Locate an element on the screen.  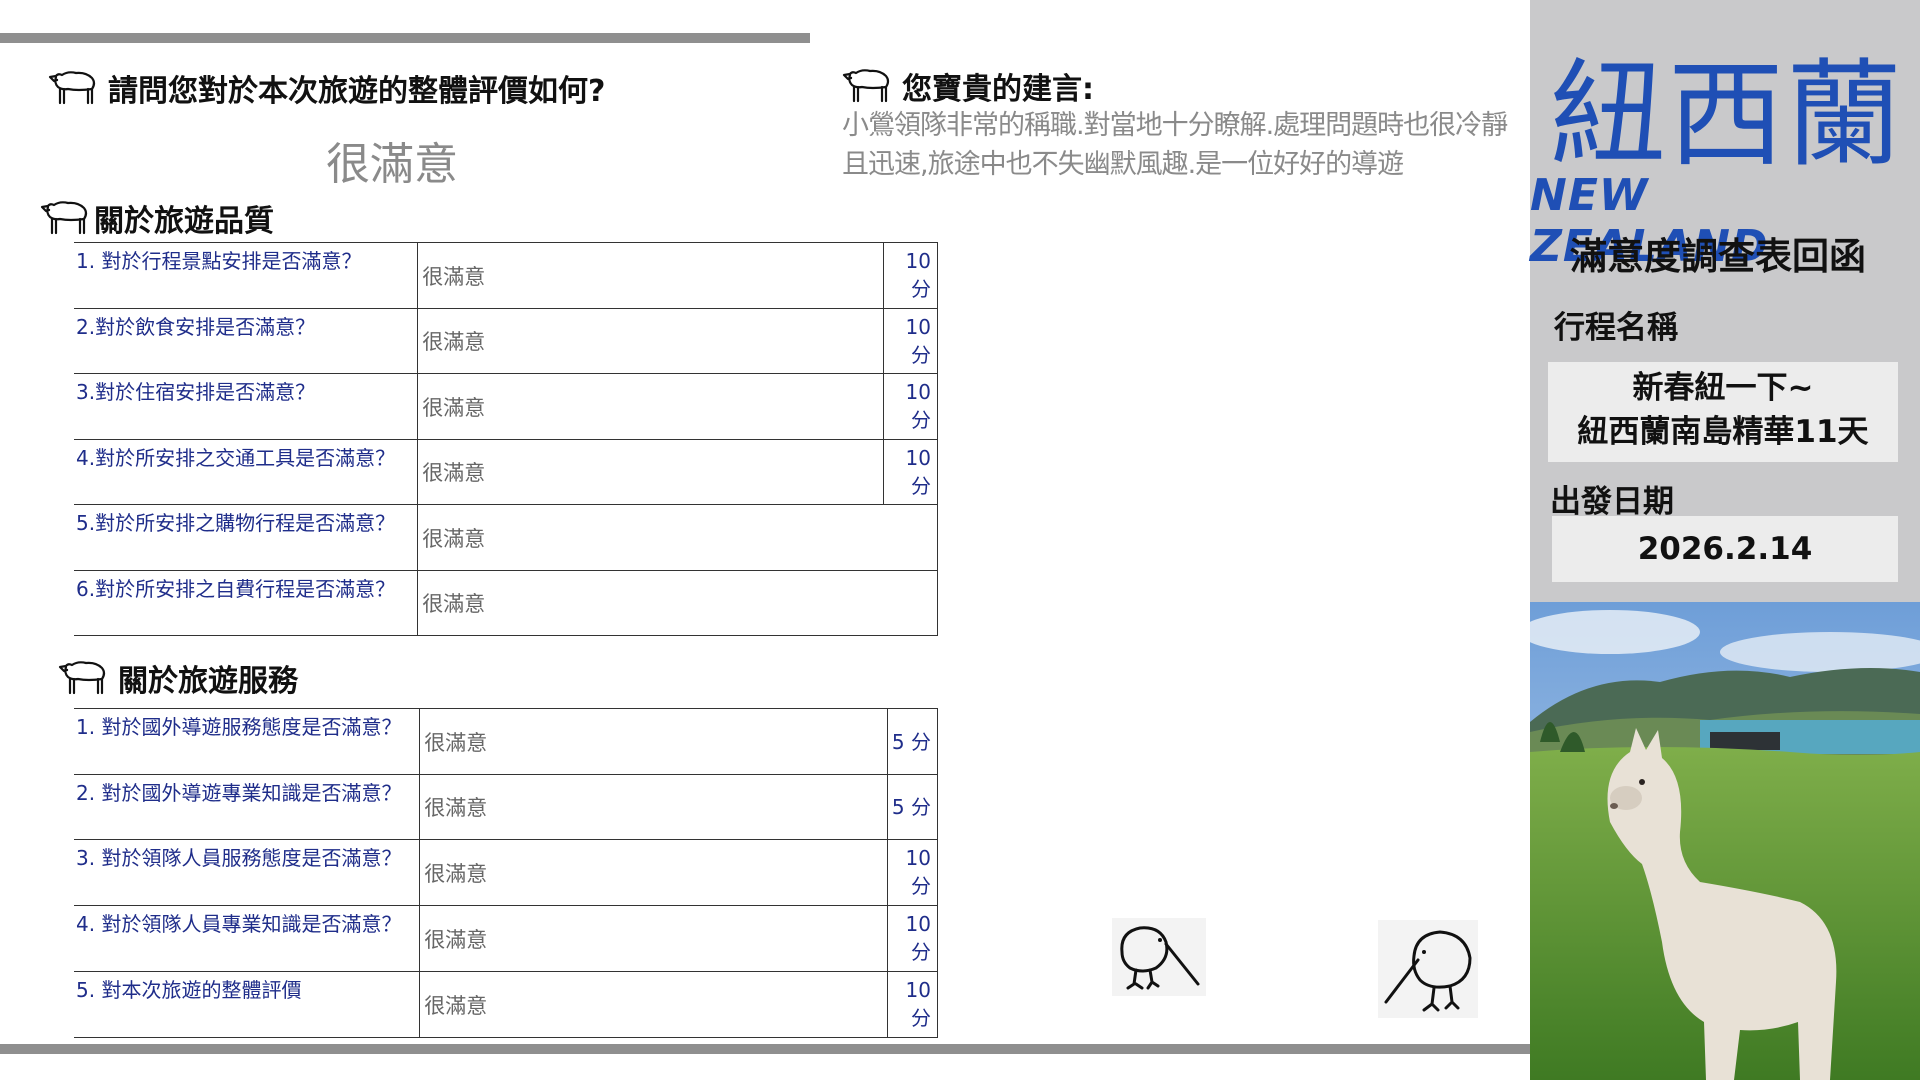
table-row: 1. 對於行程景點安排是否滿意？ 很滿意 10 分 is located at coordinates (506, 275).